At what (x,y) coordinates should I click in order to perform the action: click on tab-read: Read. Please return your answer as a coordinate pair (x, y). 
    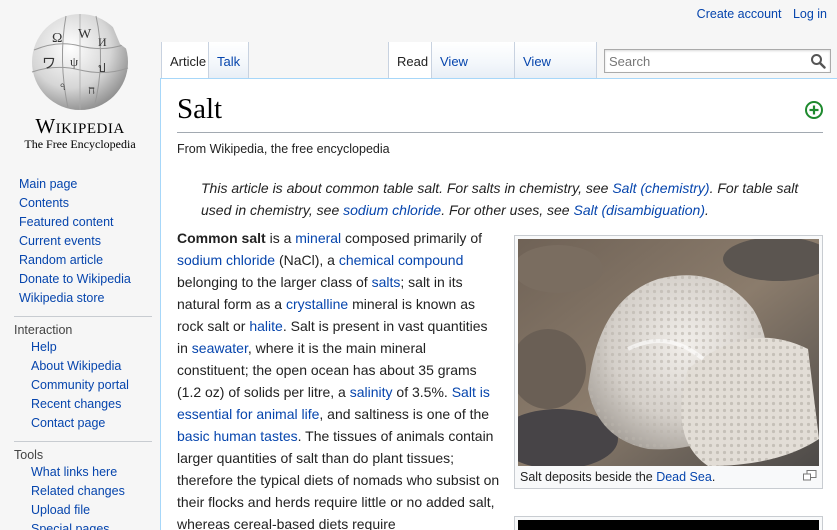
    Looking at the image, I should click on (410, 60).